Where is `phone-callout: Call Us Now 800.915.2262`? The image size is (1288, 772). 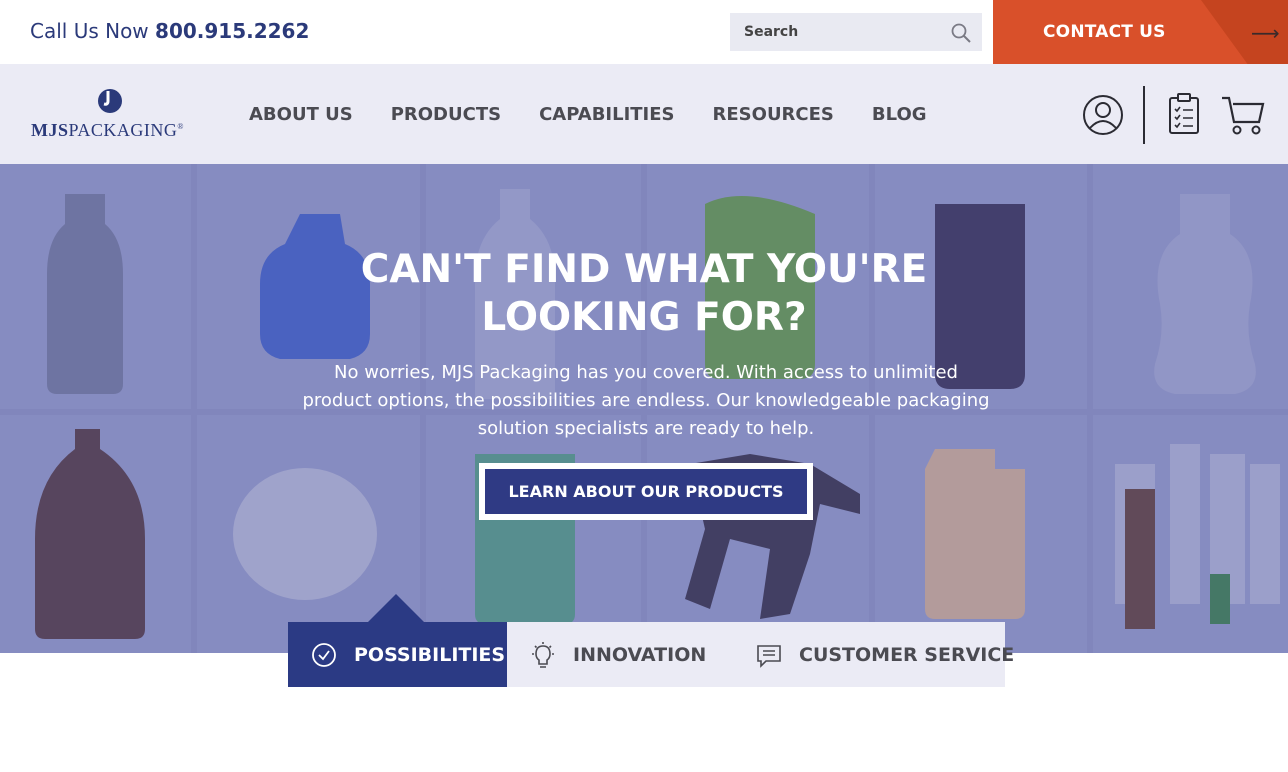 phone-callout: Call Us Now 800.915.2262 is located at coordinates (169, 31).